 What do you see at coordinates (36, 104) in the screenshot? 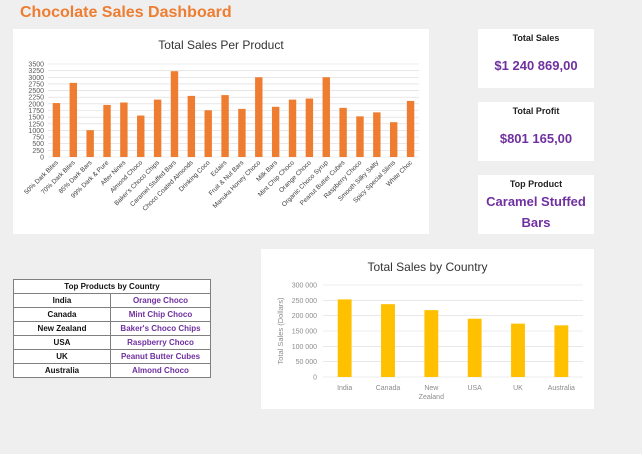
I see `y-tick-label: 2000` at bounding box center [36, 104].